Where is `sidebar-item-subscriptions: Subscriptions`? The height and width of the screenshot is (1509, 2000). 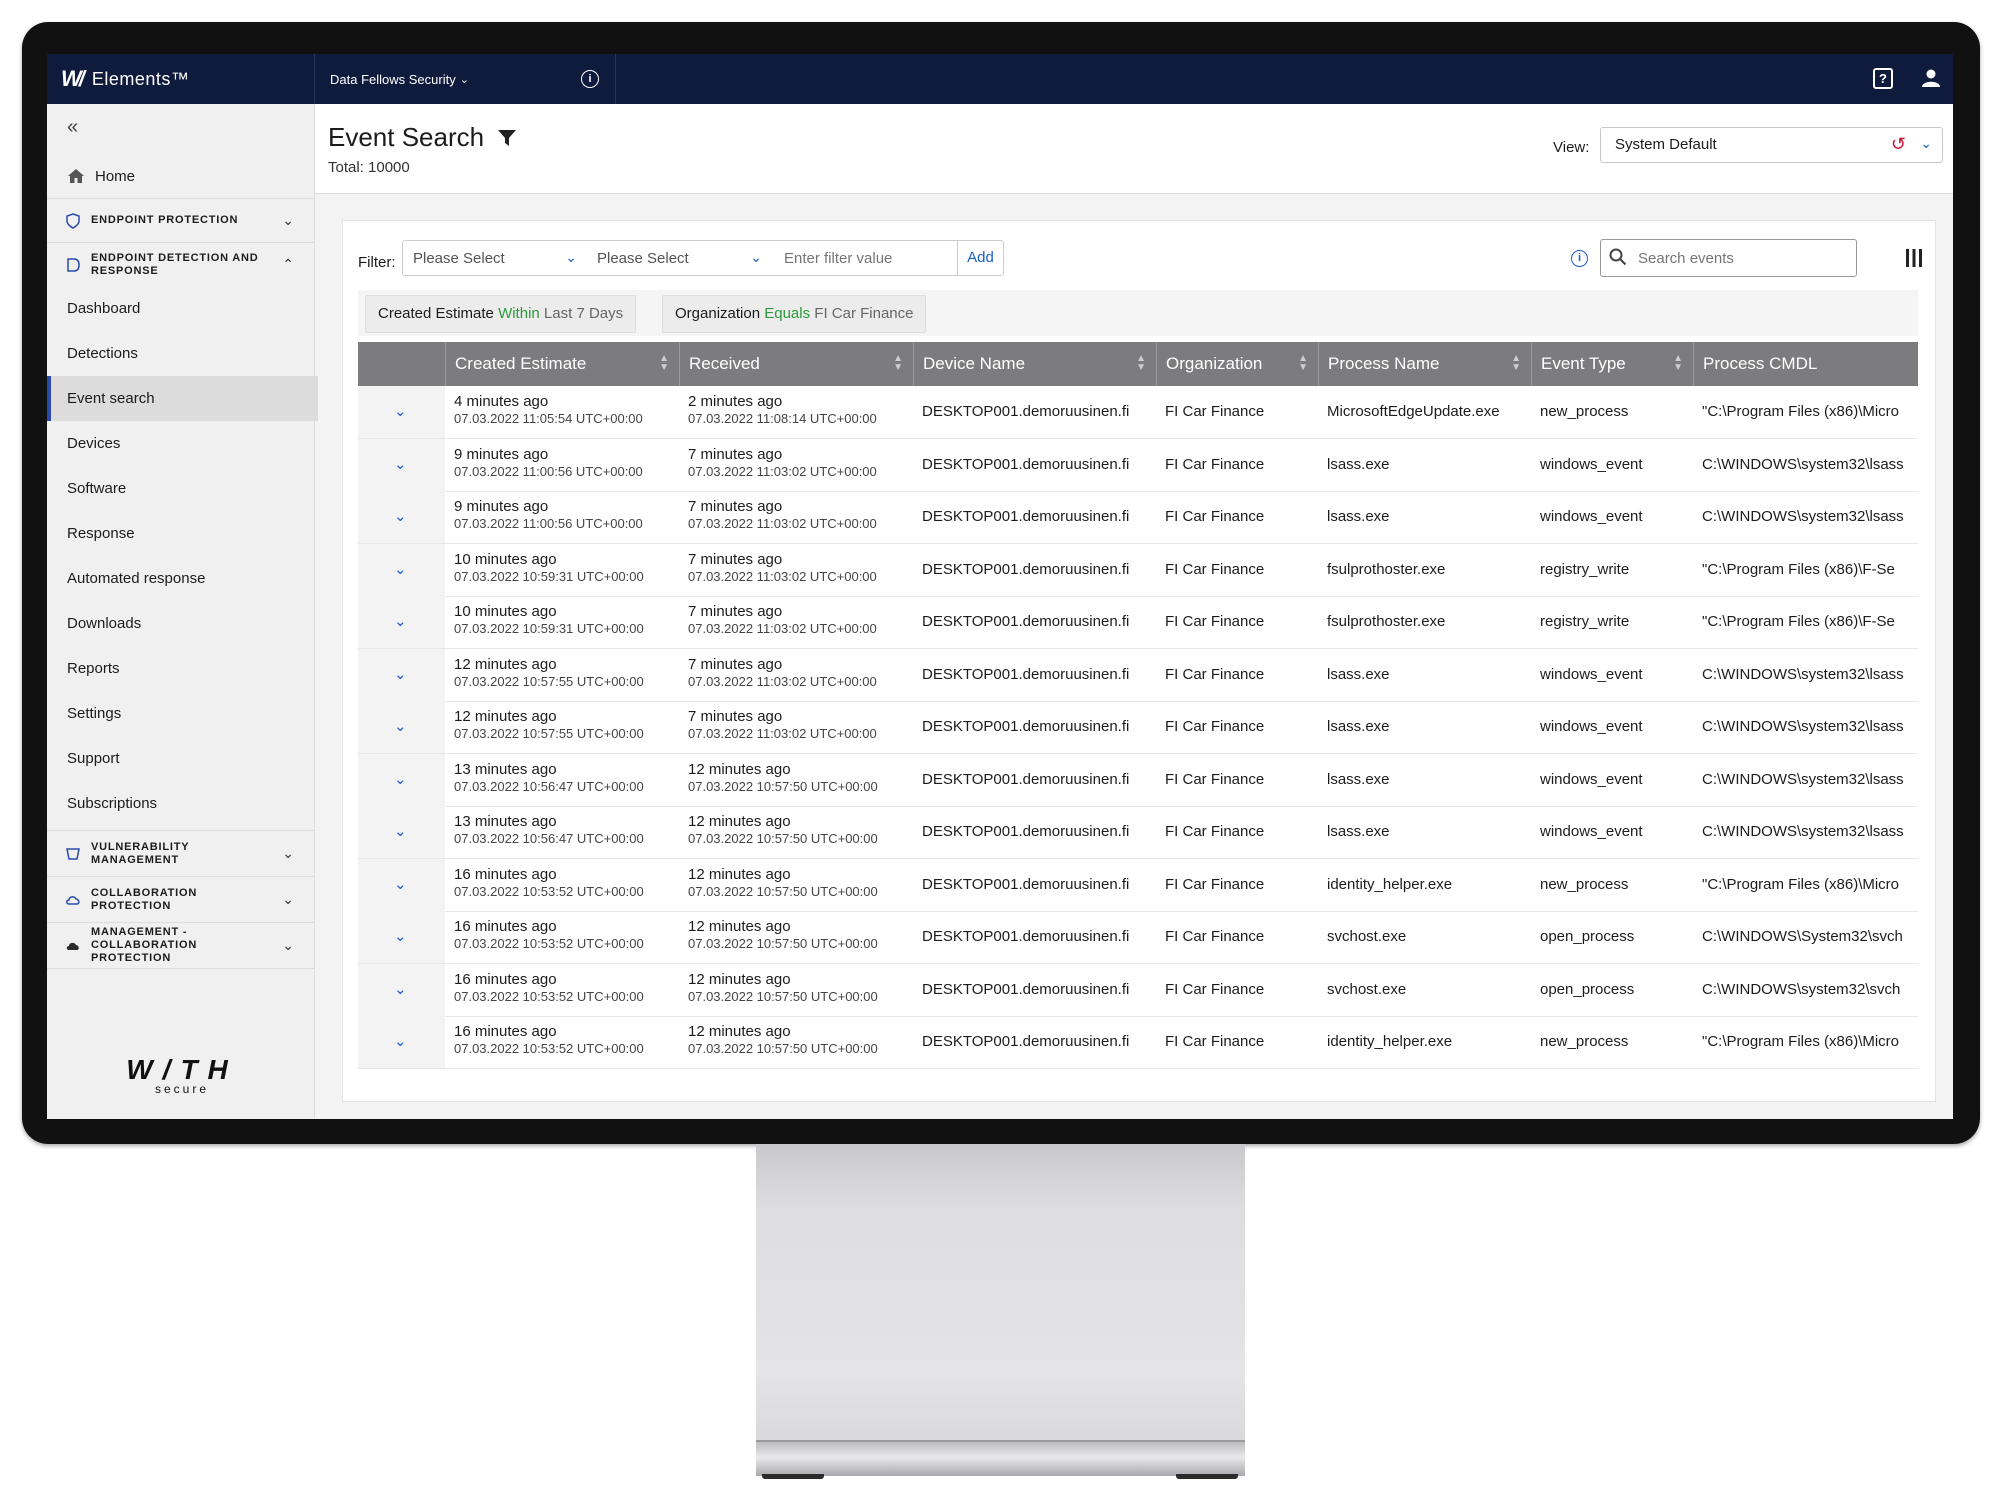
sidebar-item-subscriptions: Subscriptions is located at coordinates (180, 803).